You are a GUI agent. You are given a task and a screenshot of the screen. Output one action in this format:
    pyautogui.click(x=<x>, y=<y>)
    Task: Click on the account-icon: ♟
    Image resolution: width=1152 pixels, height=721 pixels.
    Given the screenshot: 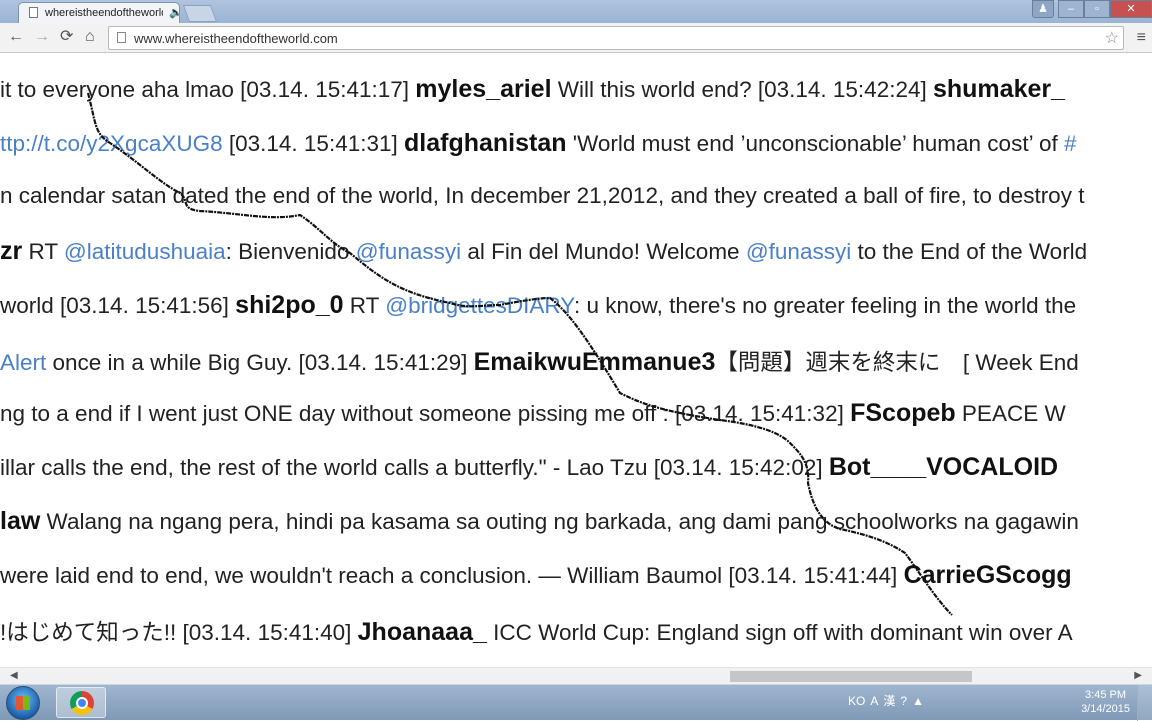 What is the action you would take?
    pyautogui.click(x=1043, y=9)
    